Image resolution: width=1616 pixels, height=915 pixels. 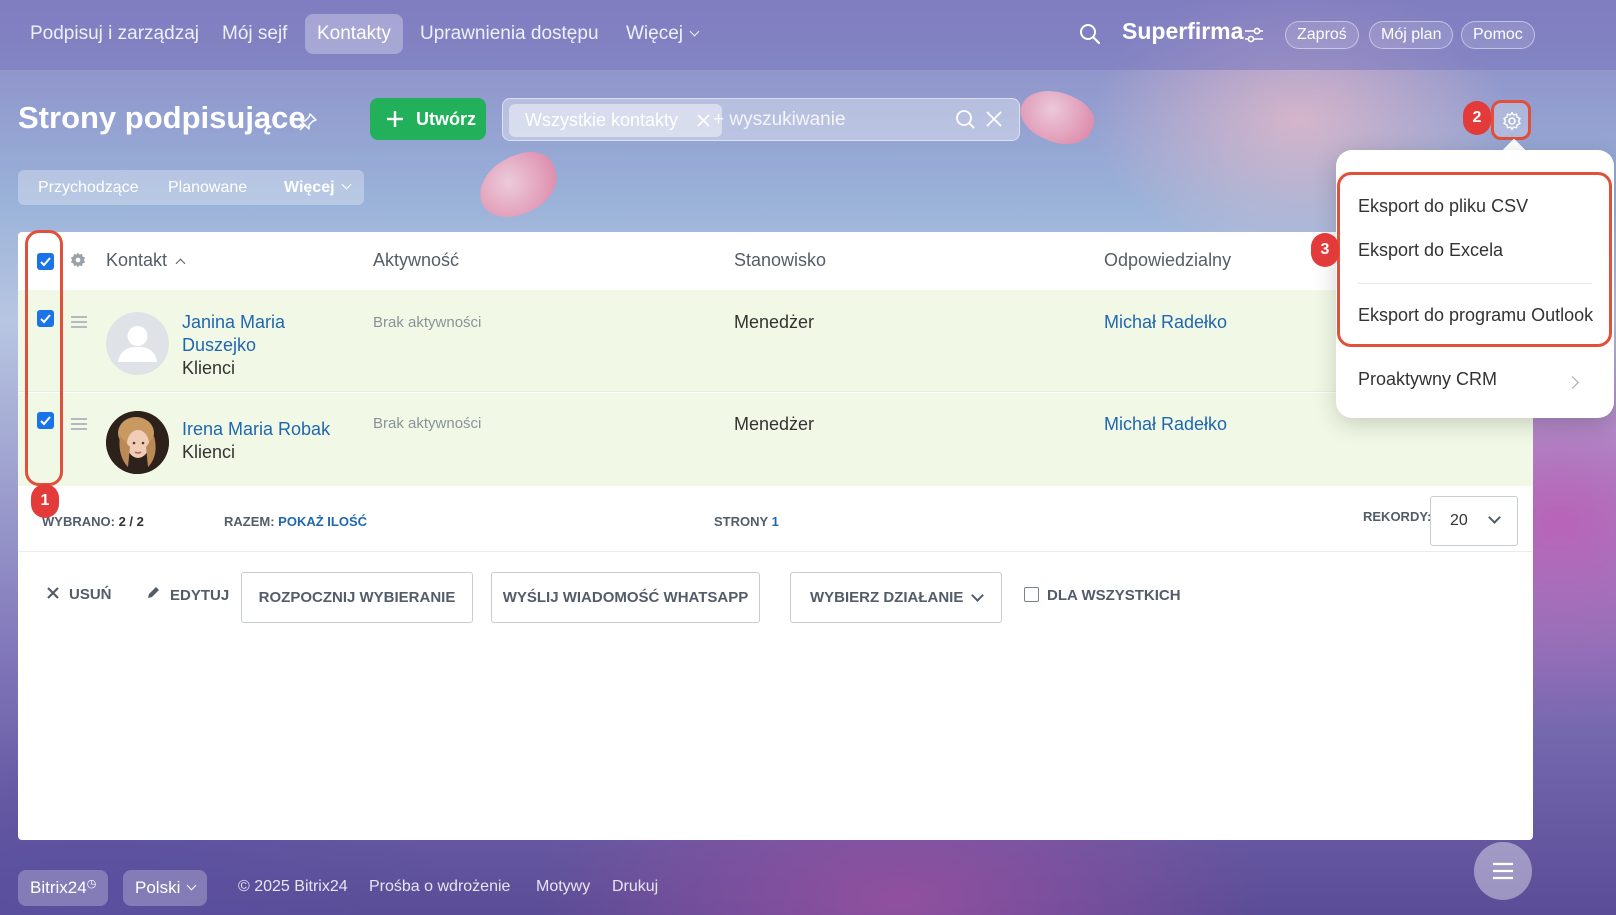 What do you see at coordinates (322, 521) in the screenshot?
I see `show-count-link: POKAŻ ILOŚĆ` at bounding box center [322, 521].